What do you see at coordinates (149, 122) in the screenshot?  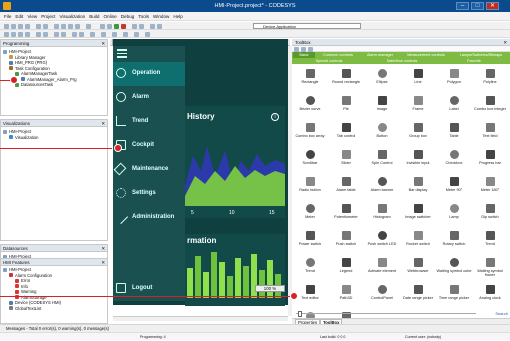 I see `nav-trend: Trend` at bounding box center [149, 122].